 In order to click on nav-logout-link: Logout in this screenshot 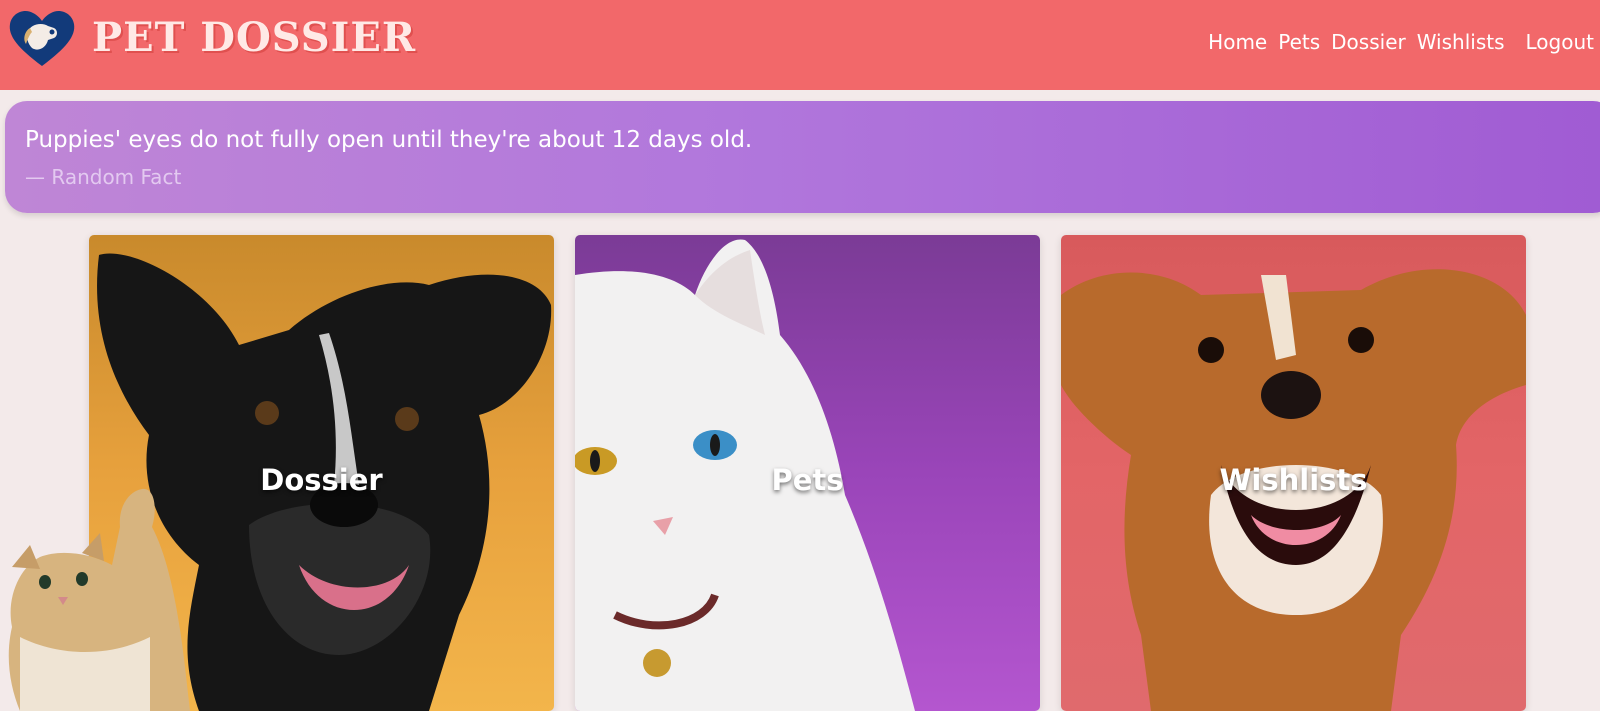, I will do `click(1560, 45)`.